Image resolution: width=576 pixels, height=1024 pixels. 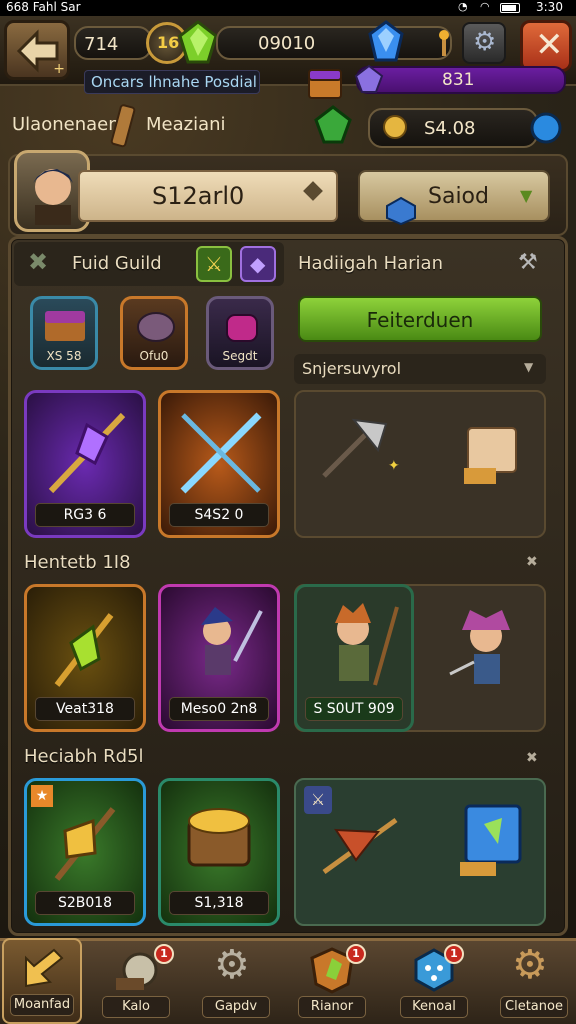 I want to click on reward-preview-2: ⚔, so click(x=420, y=852).